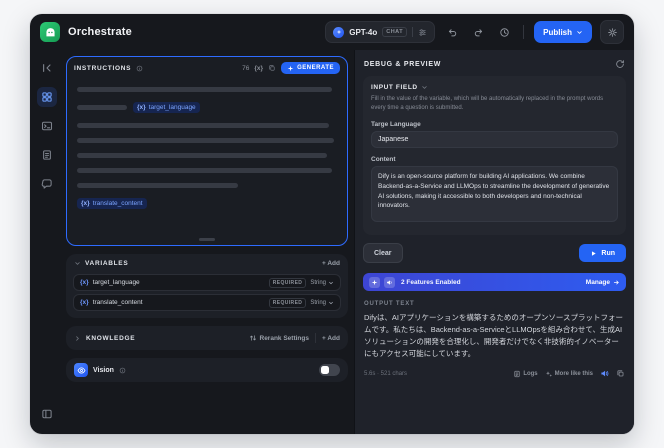 The image size is (664, 448). Describe the element at coordinates (207, 302) in the screenshot. I see `variable-row-translate-content: {x} translate_content REQUIRED String` at that location.